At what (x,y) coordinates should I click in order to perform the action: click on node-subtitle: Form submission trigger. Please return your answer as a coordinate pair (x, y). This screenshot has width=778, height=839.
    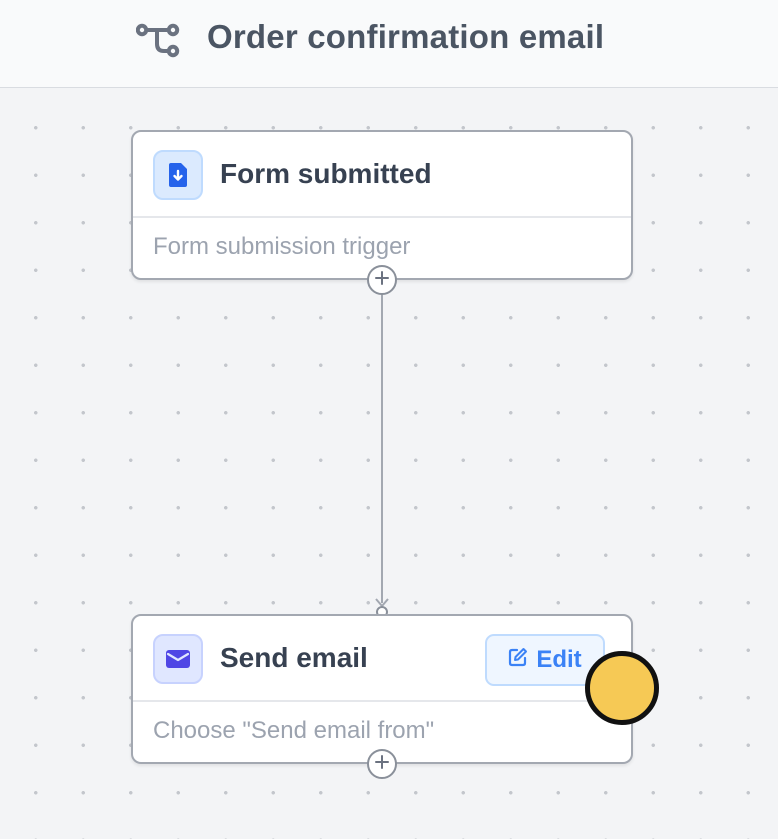
    Looking at the image, I should click on (282, 246).